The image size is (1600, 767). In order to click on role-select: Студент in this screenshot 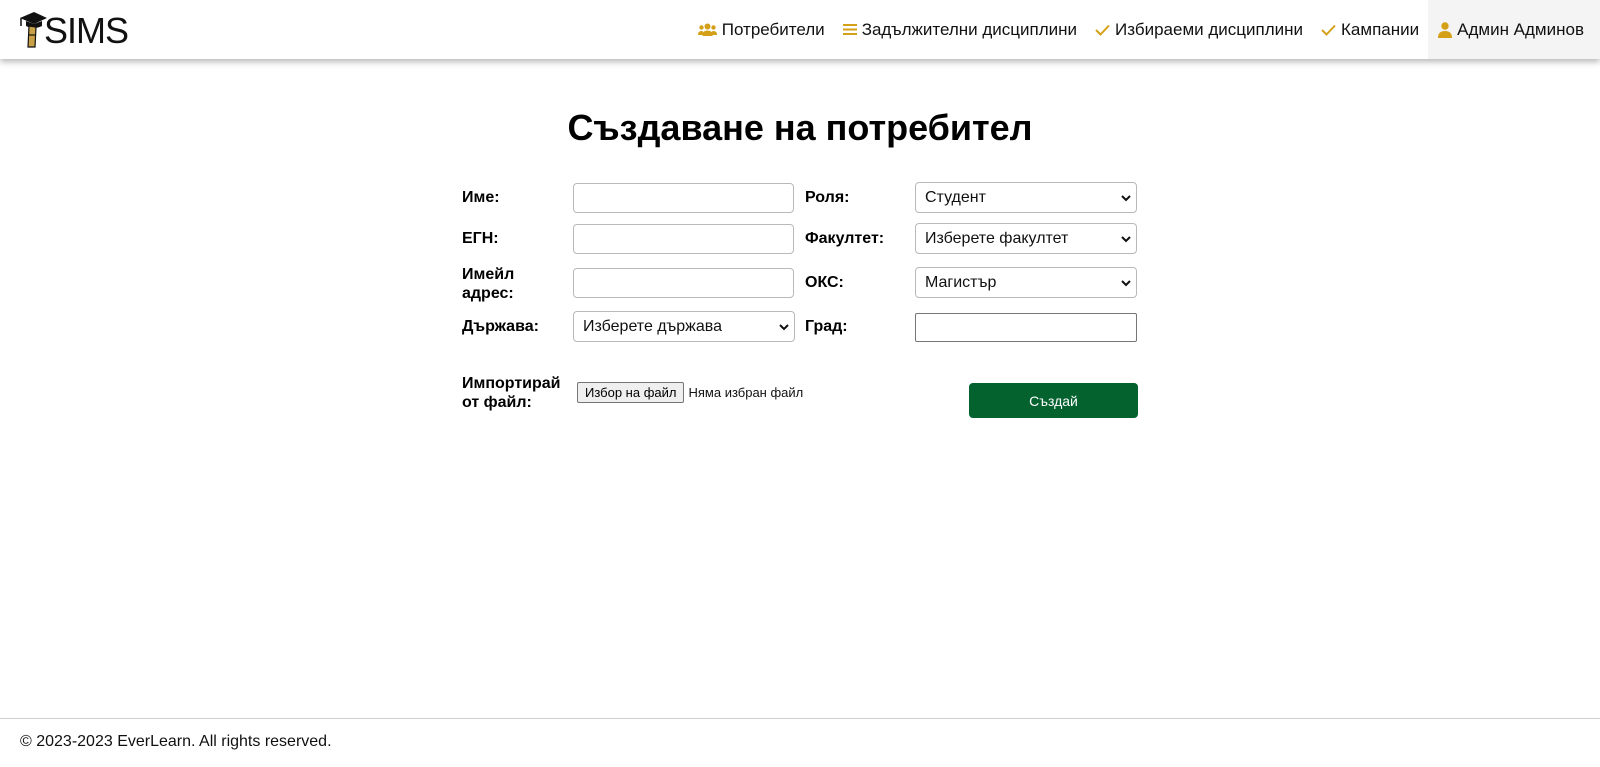, I will do `click(1026, 197)`.